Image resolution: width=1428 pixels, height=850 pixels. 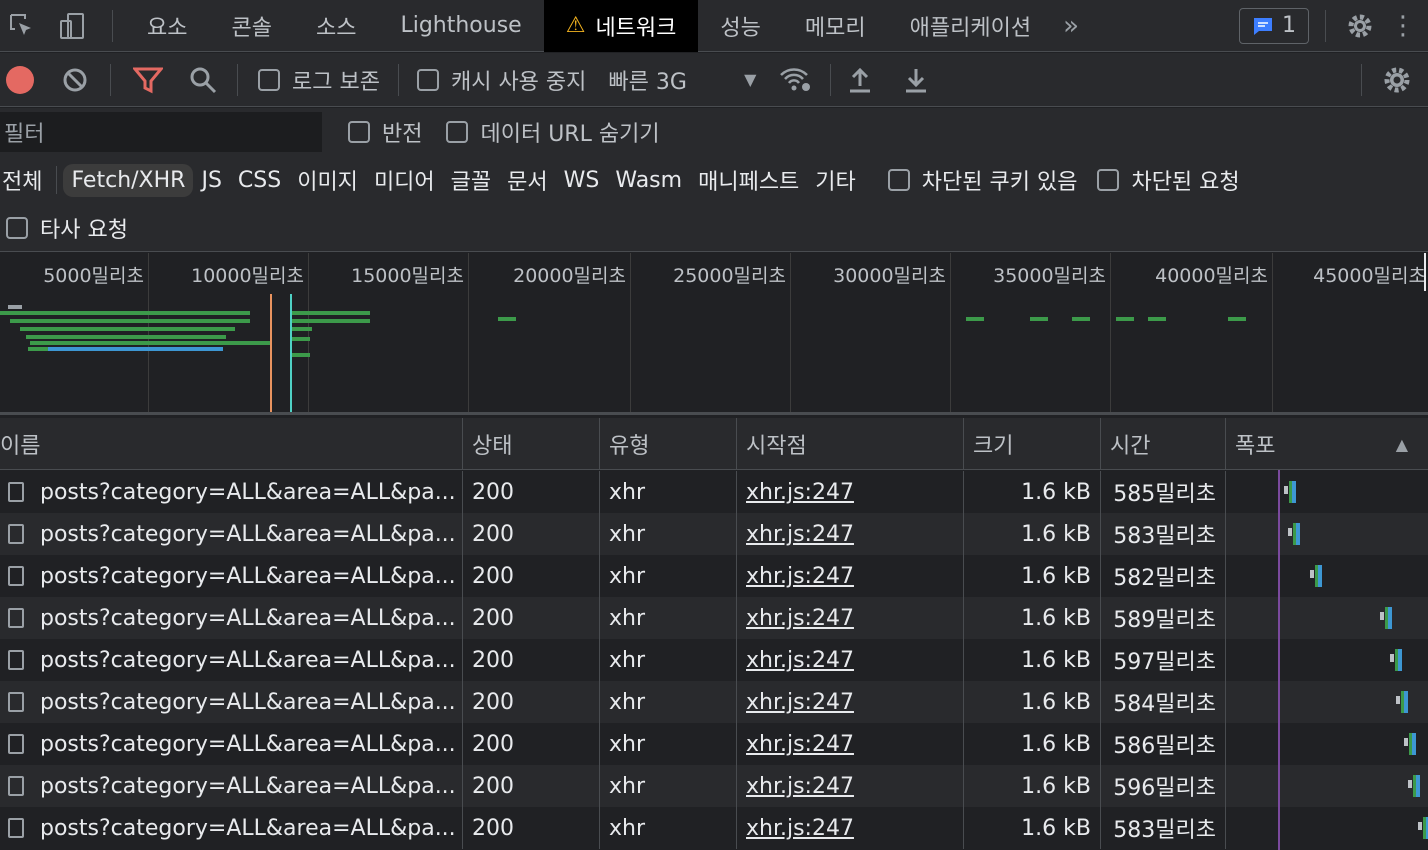 I want to click on type-filter-other: 기타, so click(x=835, y=180).